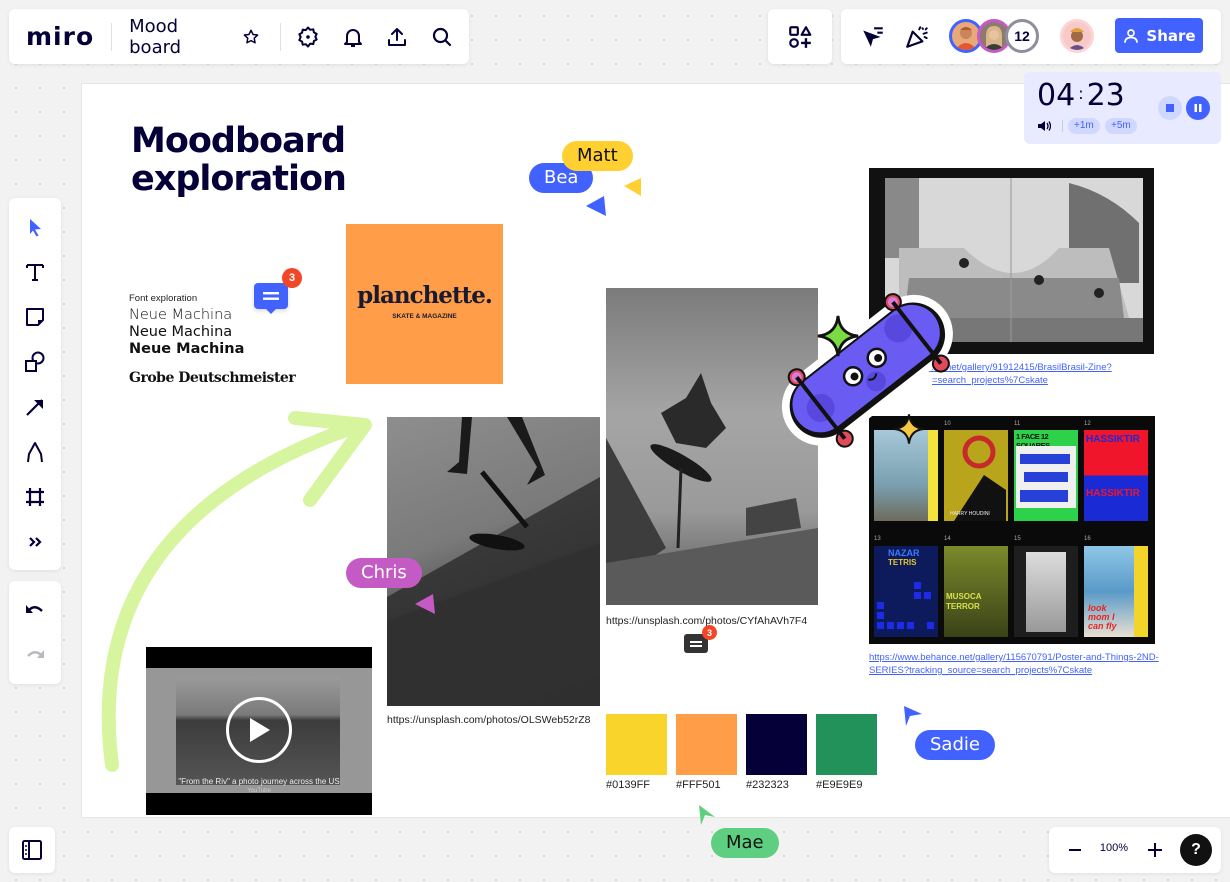 The image size is (1230, 882). I want to click on font-sample-regular: Neue Machina, so click(181, 332).